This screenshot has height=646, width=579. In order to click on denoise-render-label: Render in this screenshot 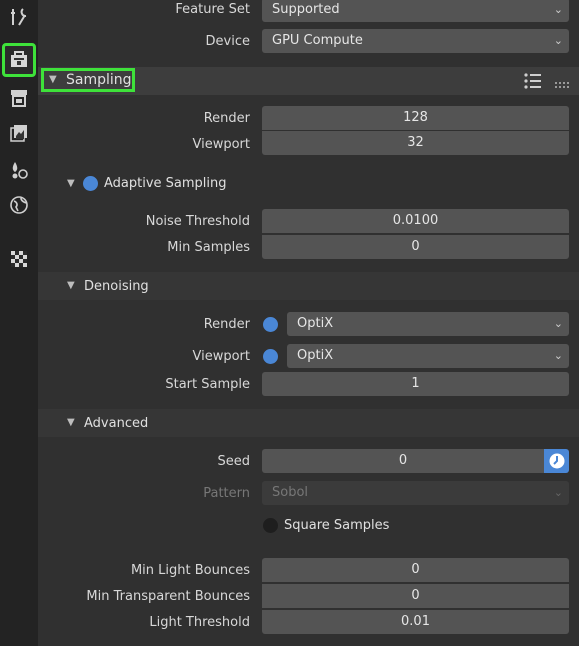, I will do `click(226, 324)`.